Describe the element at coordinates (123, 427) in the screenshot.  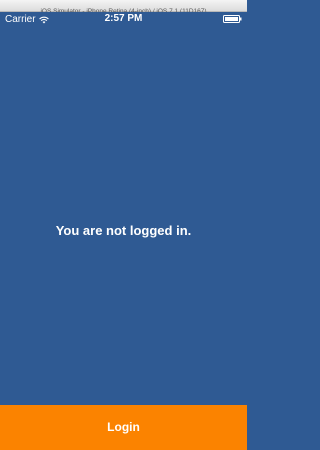
I see `login-button: Login` at that location.